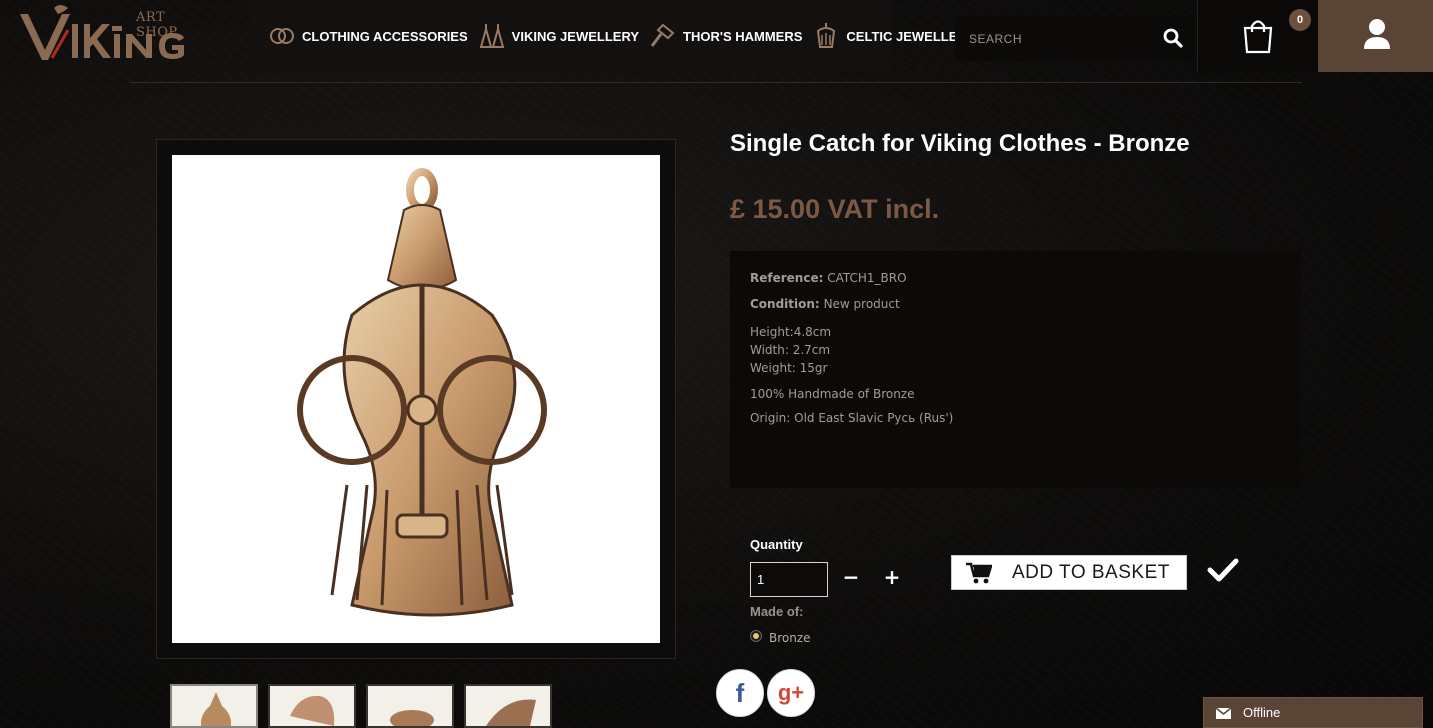  What do you see at coordinates (1223, 713) in the screenshot?
I see `envelope-icon` at bounding box center [1223, 713].